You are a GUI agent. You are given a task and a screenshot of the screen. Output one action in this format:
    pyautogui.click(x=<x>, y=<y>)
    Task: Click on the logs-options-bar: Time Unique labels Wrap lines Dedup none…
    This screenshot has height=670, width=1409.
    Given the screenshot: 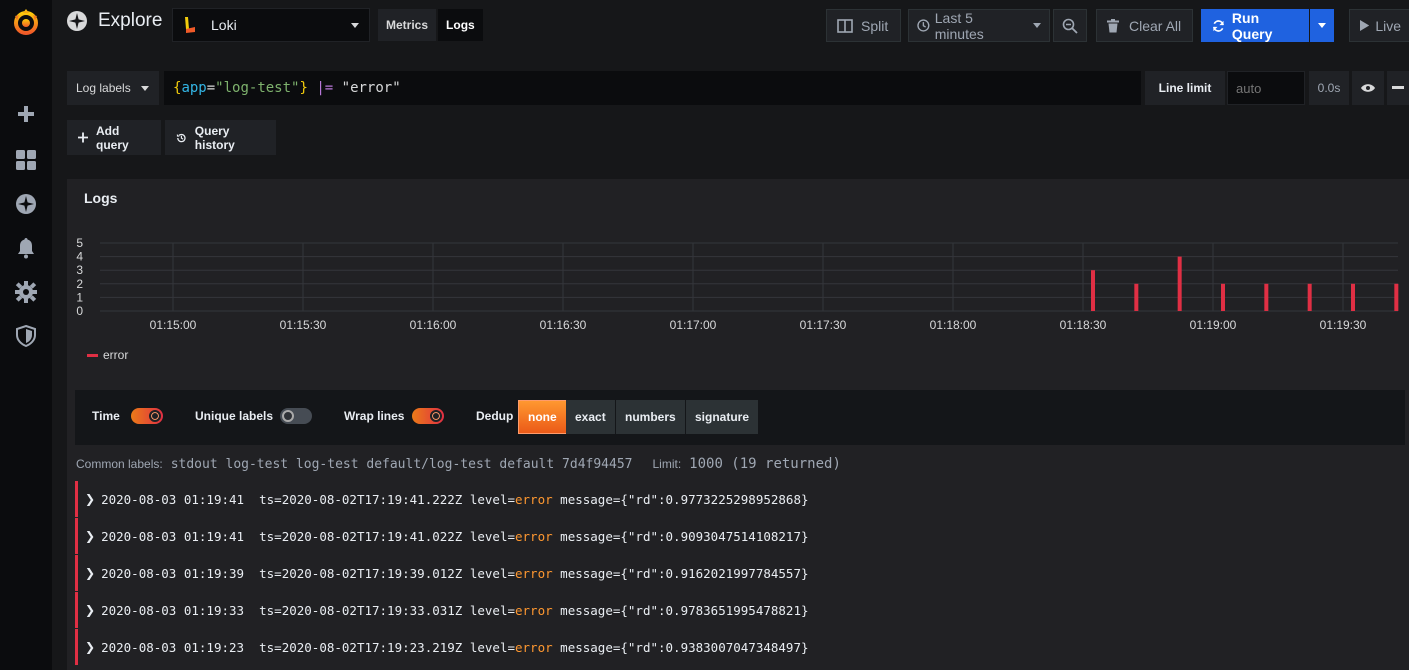 What is the action you would take?
    pyautogui.click(x=740, y=417)
    